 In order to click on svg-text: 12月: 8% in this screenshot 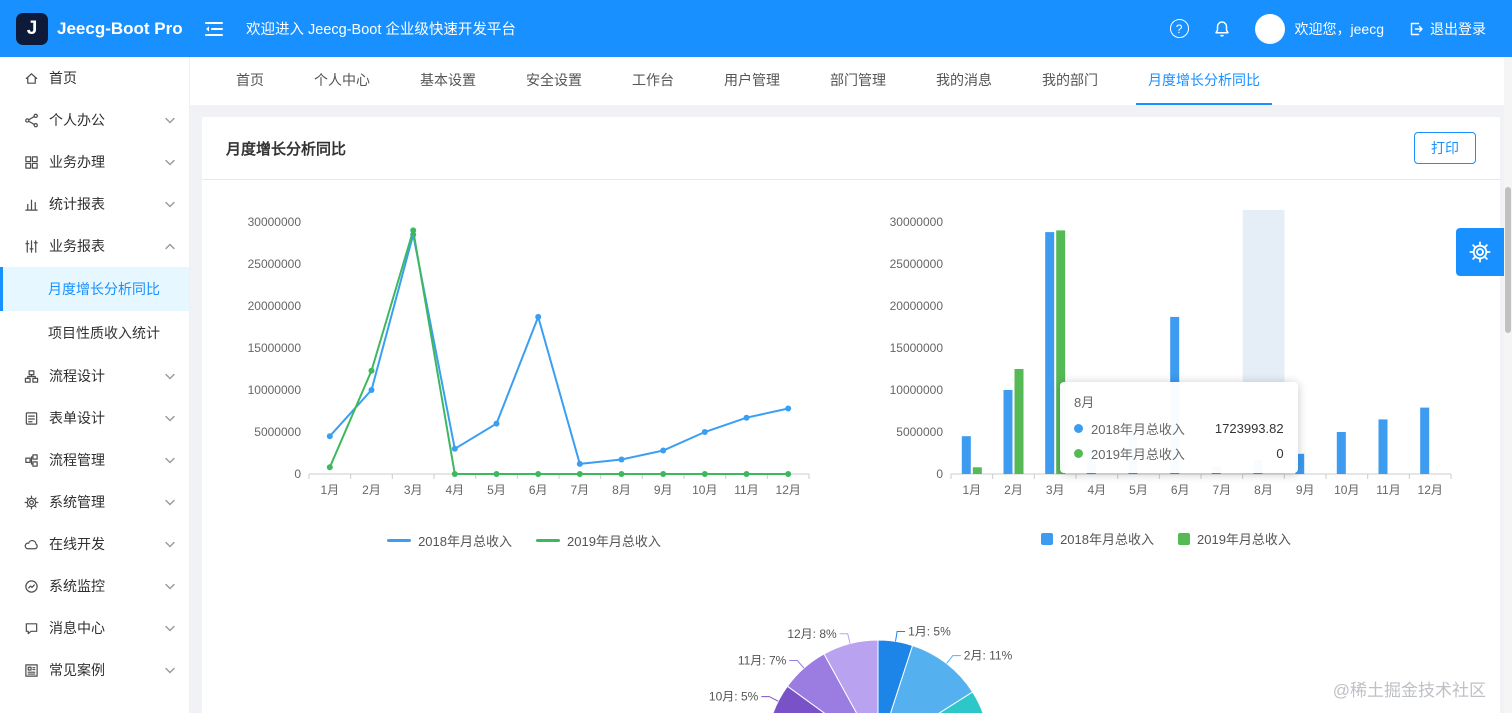, I will do `click(812, 634)`.